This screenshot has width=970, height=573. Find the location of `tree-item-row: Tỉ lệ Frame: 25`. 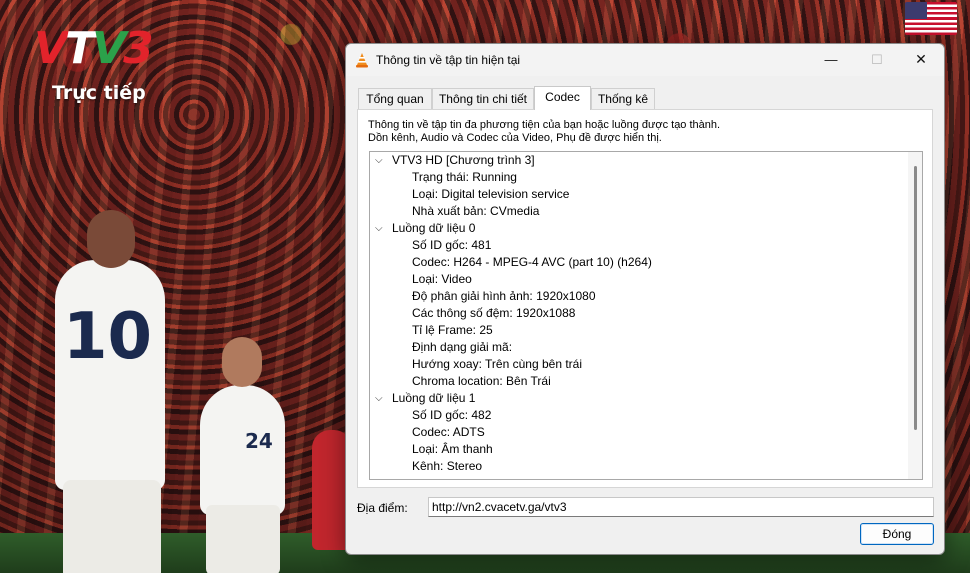

tree-item-row: Tỉ lệ Frame: 25 is located at coordinates (640, 330).